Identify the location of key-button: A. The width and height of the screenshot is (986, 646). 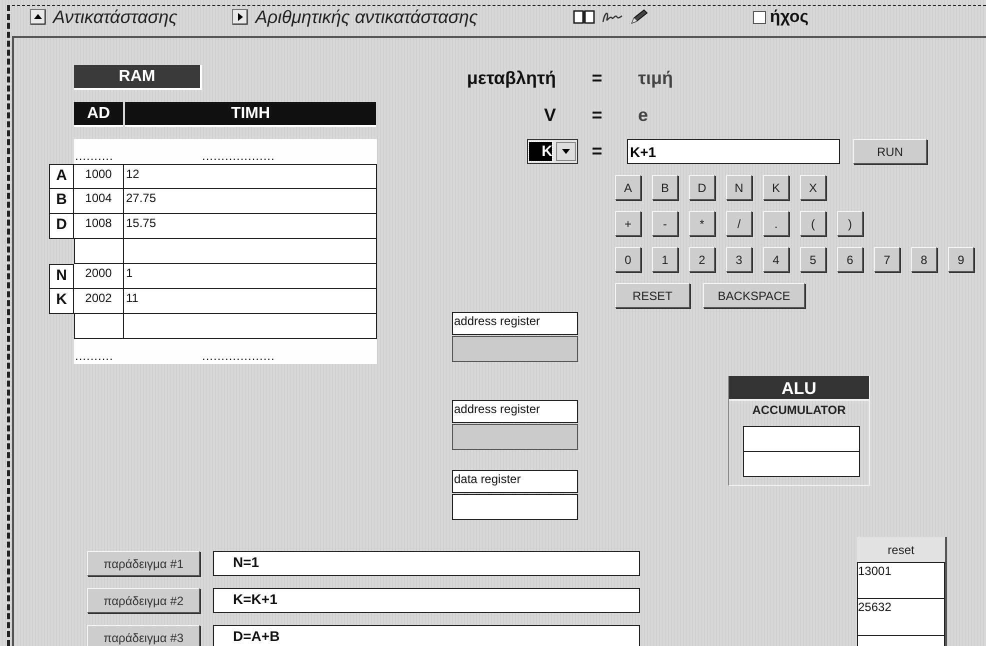
(628, 187).